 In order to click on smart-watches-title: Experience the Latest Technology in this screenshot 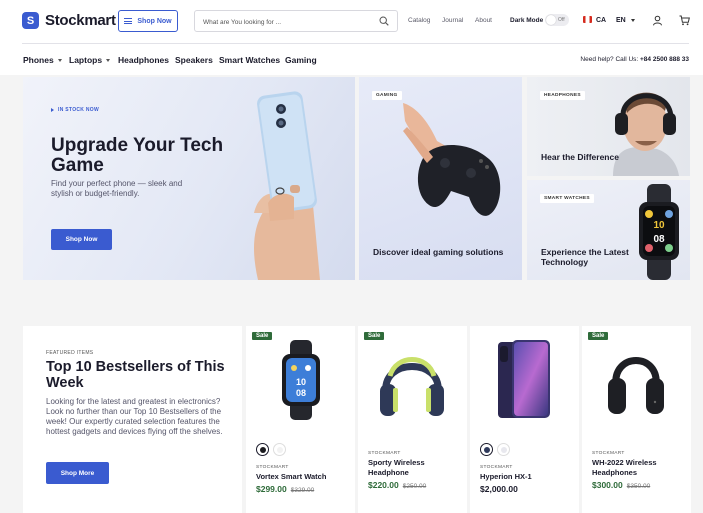, I will do `click(585, 257)`.